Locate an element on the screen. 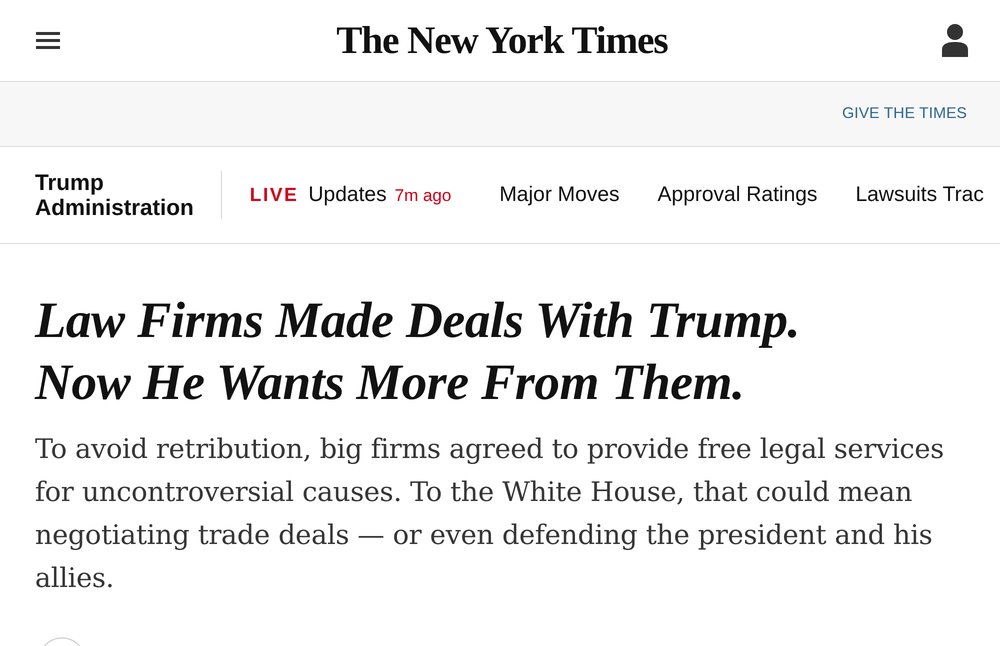 This screenshot has width=1000, height=646. account-button is located at coordinates (955, 40).